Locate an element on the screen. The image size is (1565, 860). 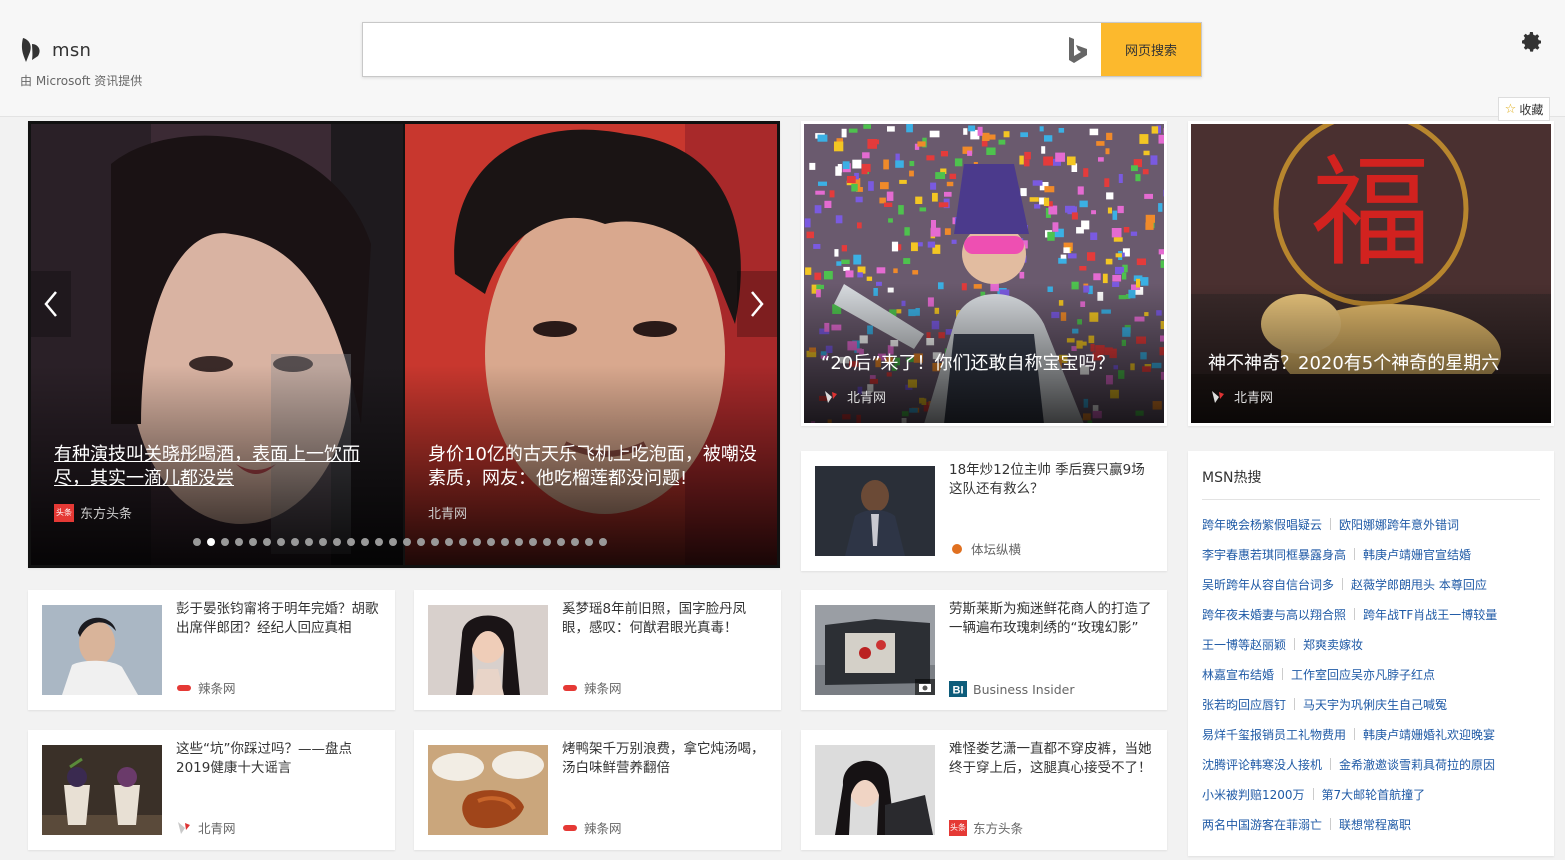
hot-search-link: 小米被判赔1200万 is located at coordinates (1253, 794).